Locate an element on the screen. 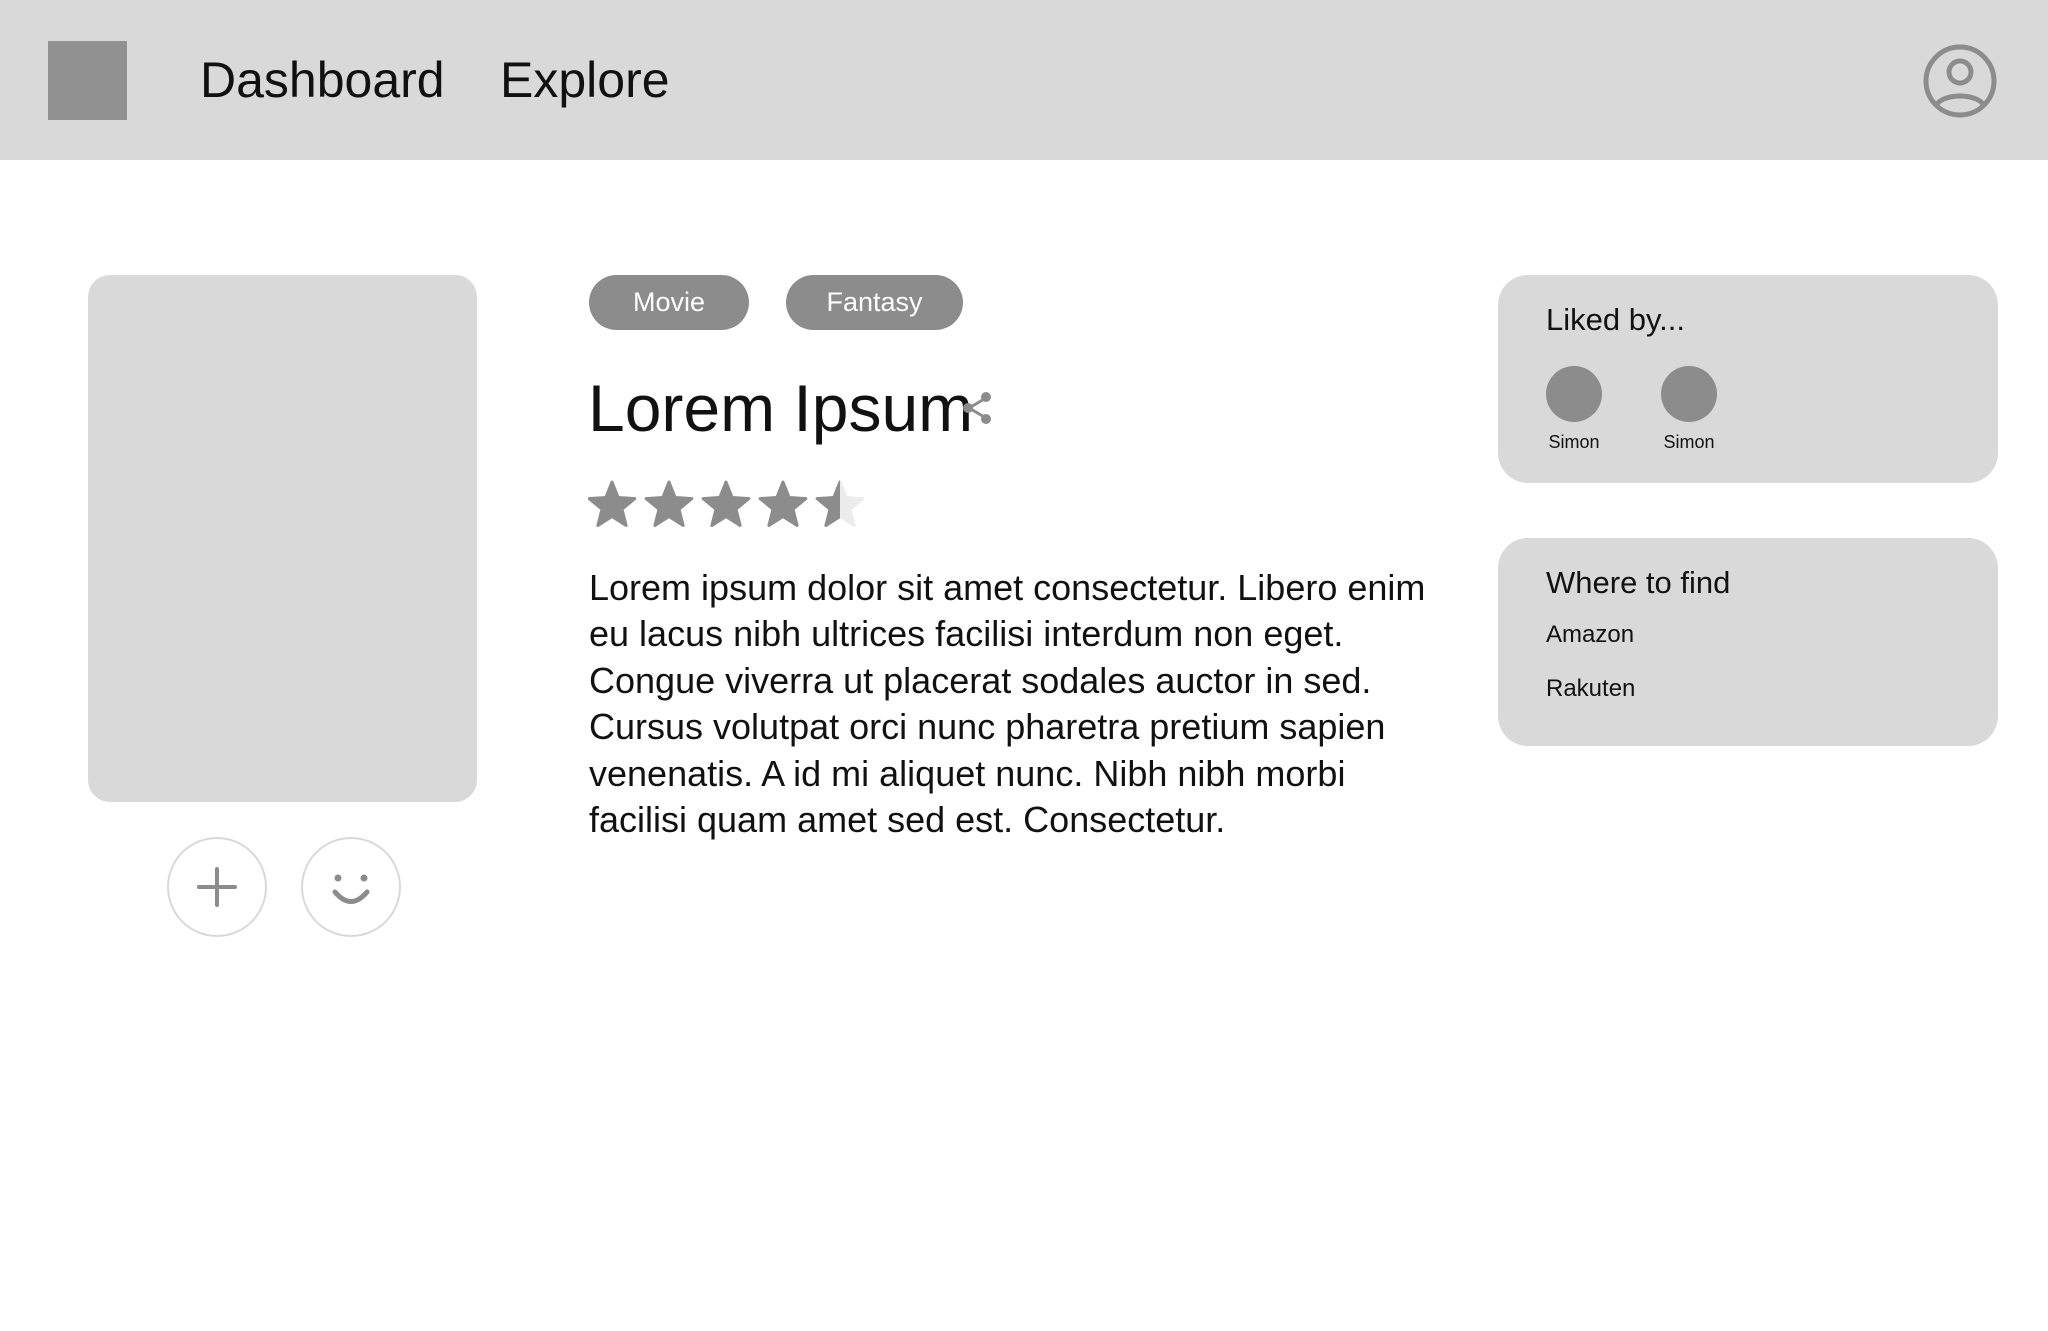 The width and height of the screenshot is (2048, 1331). media-title: Lorem Ipsum is located at coordinates (781, 408).